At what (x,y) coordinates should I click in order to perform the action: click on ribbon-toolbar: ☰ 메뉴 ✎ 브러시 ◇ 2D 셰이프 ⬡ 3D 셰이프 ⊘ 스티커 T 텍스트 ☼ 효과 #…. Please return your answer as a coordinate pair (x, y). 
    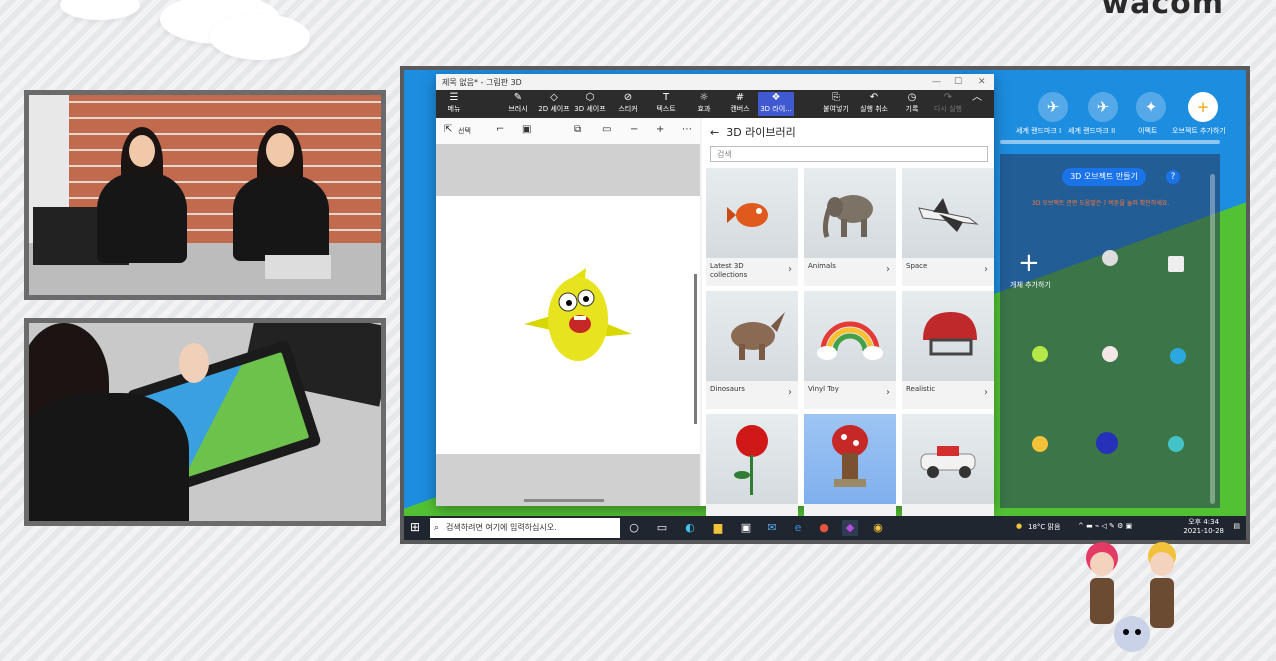
    Looking at the image, I should click on (715, 104).